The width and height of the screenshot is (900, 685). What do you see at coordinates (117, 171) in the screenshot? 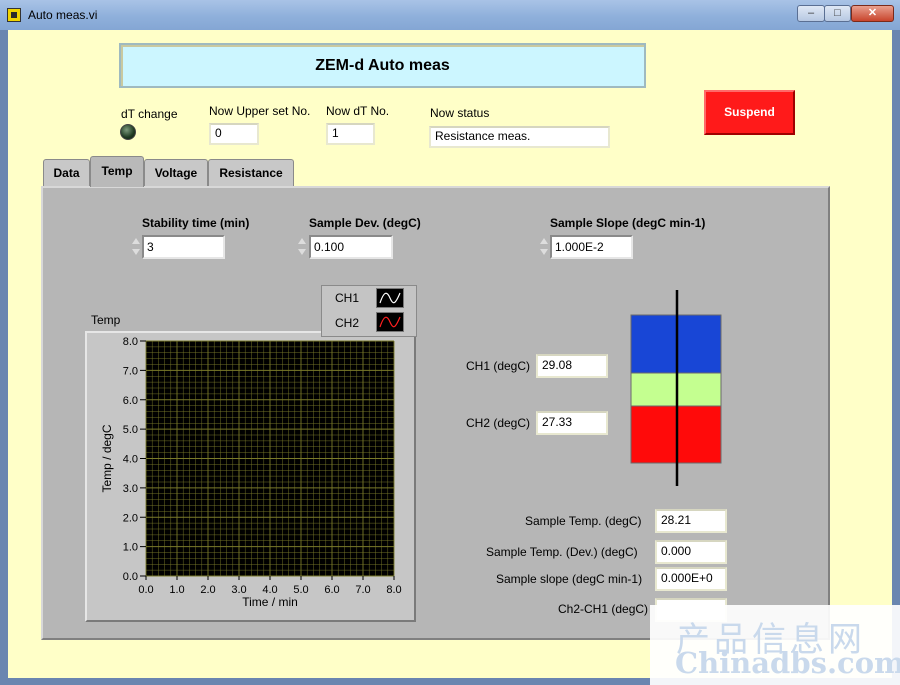
I see `tab-temp: Temp` at bounding box center [117, 171].